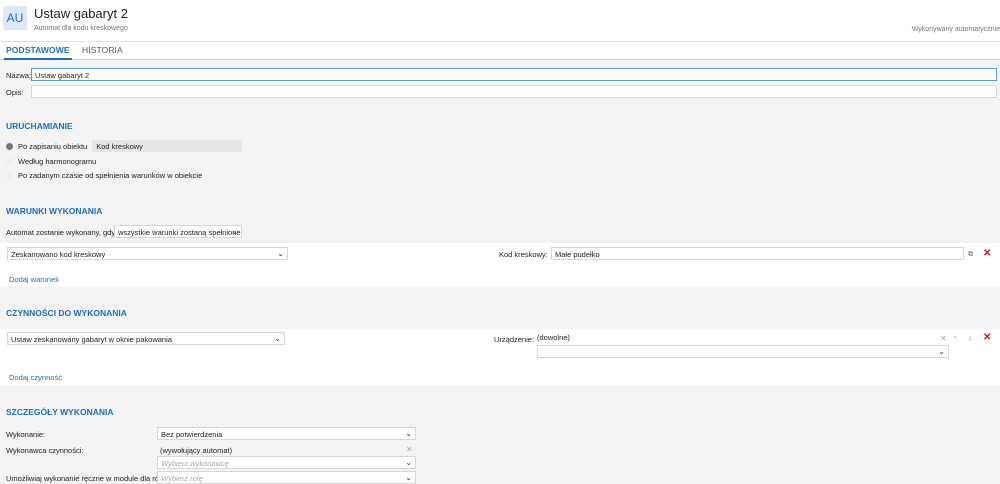  What do you see at coordinates (409, 450) in the screenshot?
I see `clear-executor-icon: ✕` at bounding box center [409, 450].